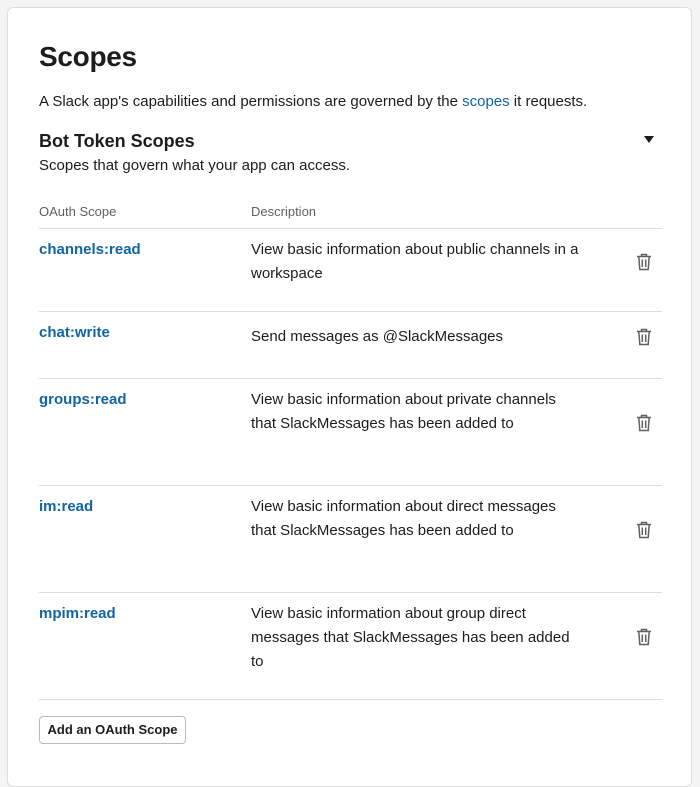 The height and width of the screenshot is (787, 700). Describe the element at coordinates (486, 101) in the screenshot. I see `scopes-link: scopes` at that location.